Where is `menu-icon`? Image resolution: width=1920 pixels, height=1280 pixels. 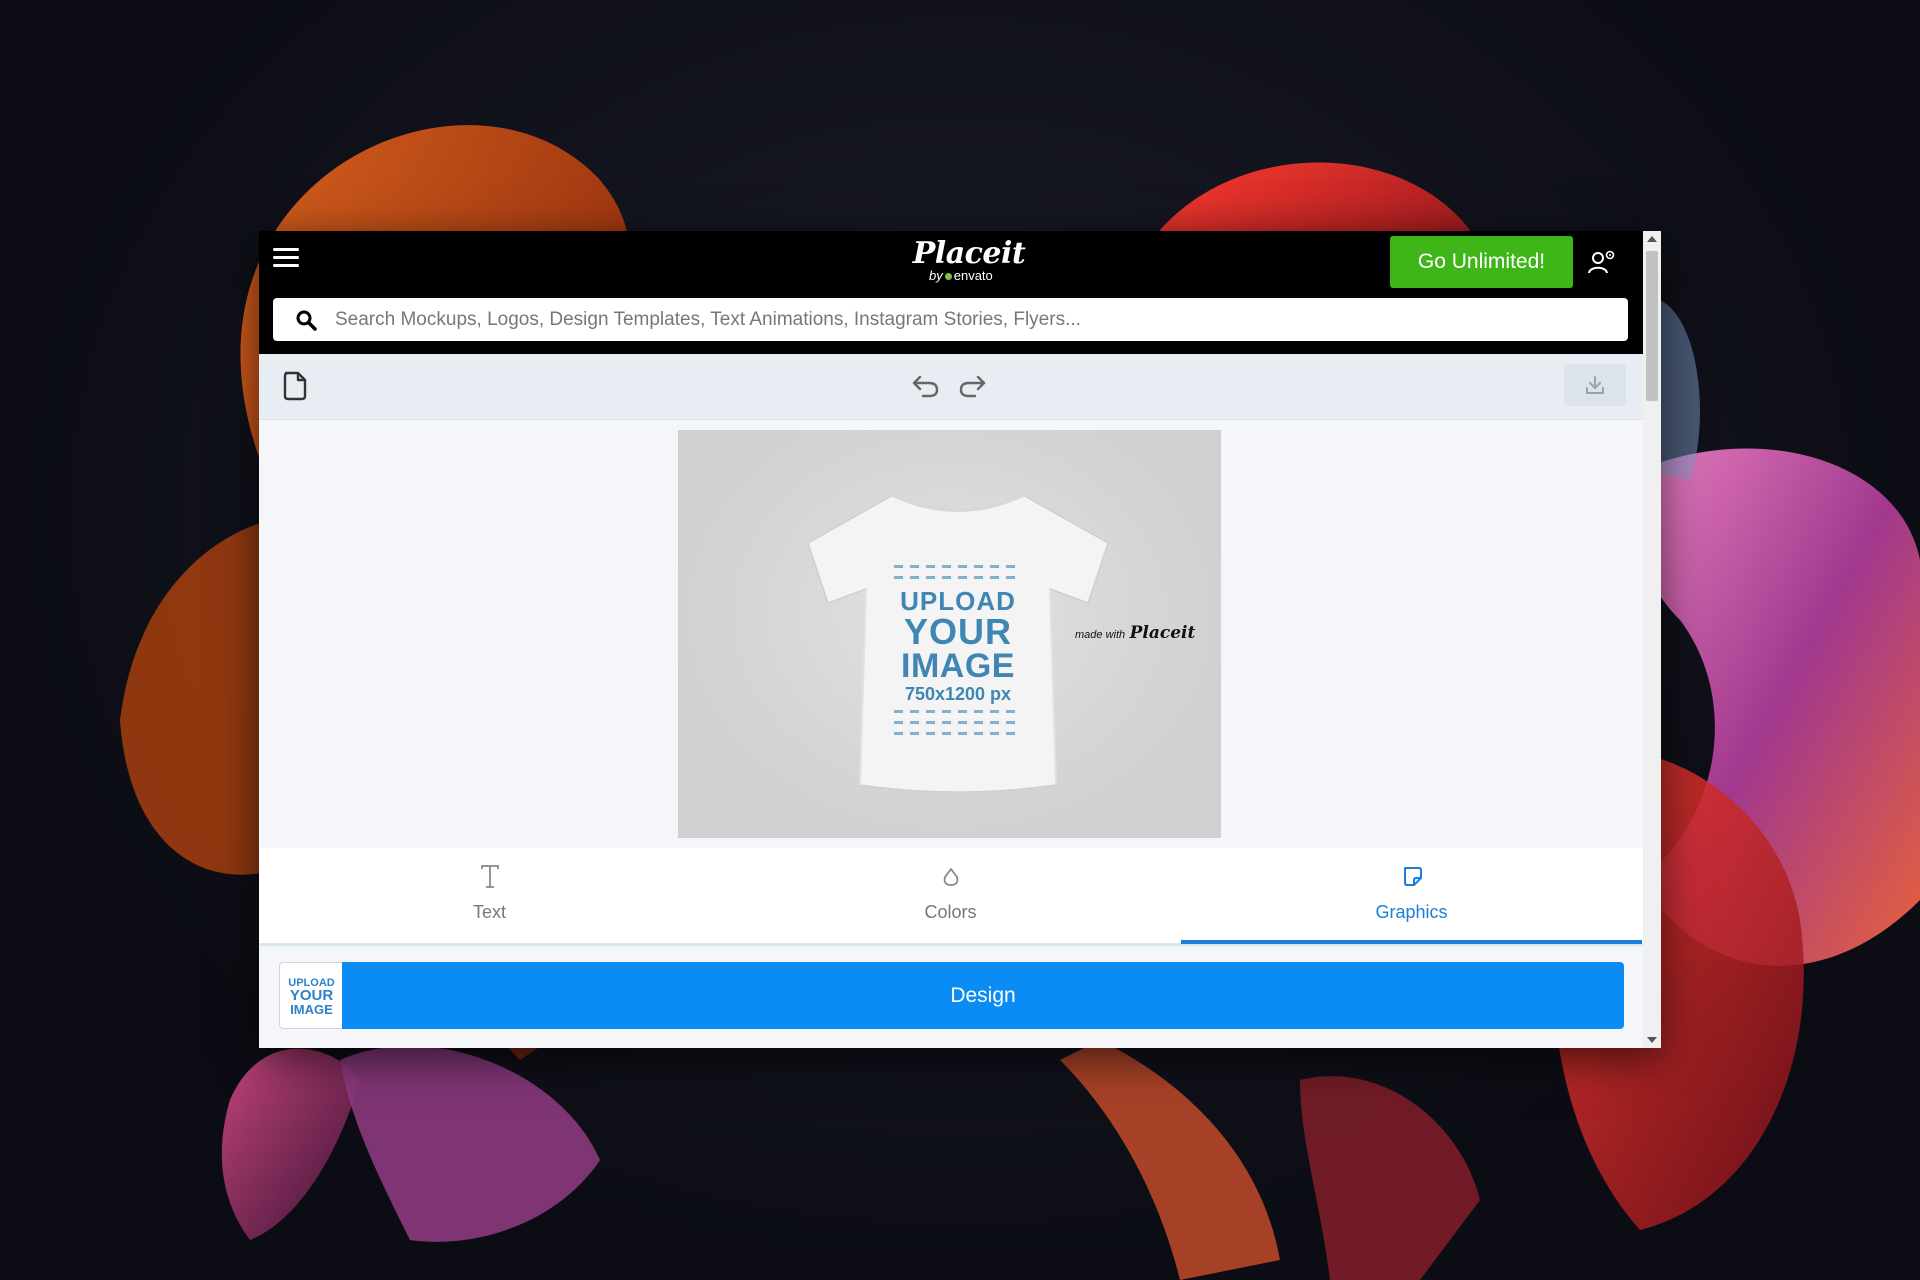 menu-icon is located at coordinates (286, 258).